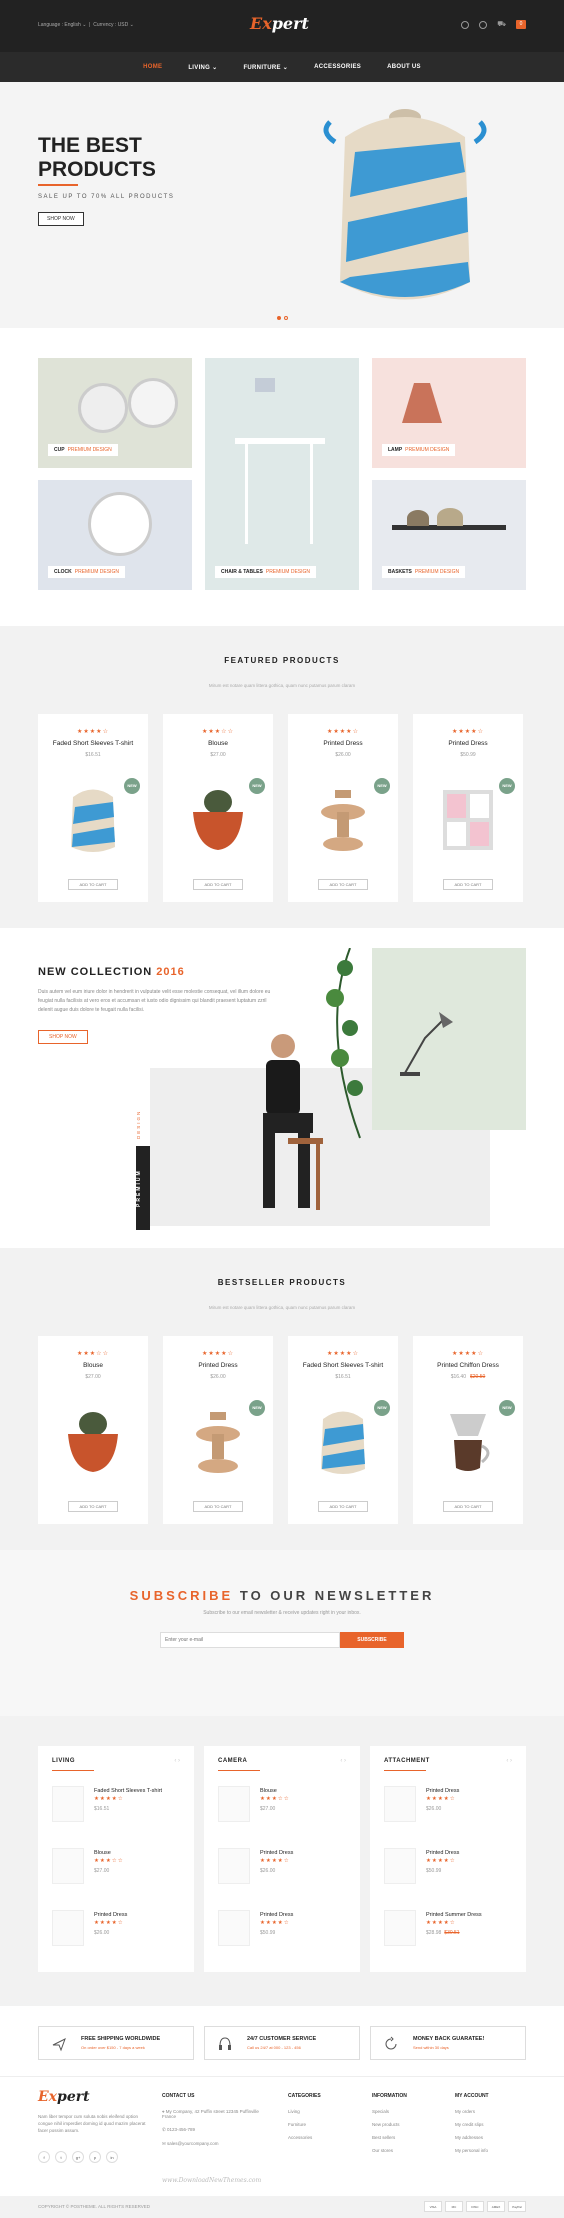 This screenshot has height=2218, width=564. Describe the element at coordinates (449, 535) in the screenshot. I see `category-baskets: BASKETS PREMIUM DESIGN` at that location.